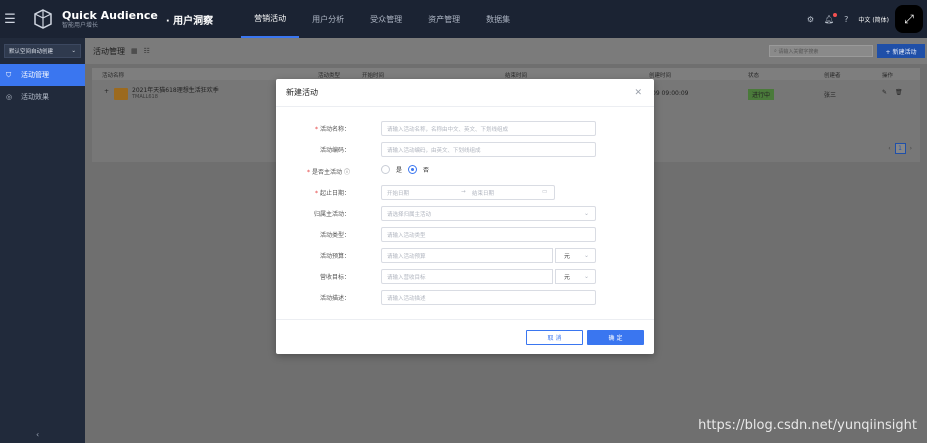  I want to click on space-select-value: 默认空间自动创建, so click(31, 52).